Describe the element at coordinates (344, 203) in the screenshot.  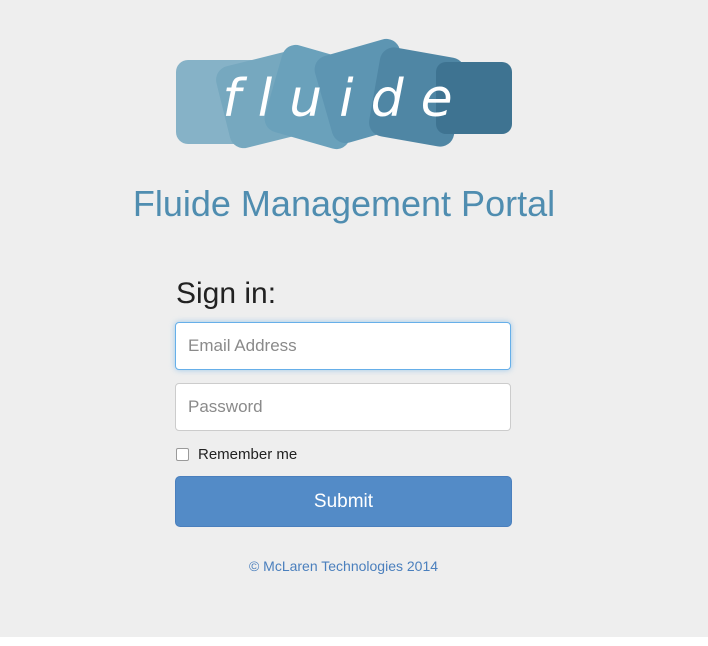
I see `page-title: Fluide Management Portal` at that location.